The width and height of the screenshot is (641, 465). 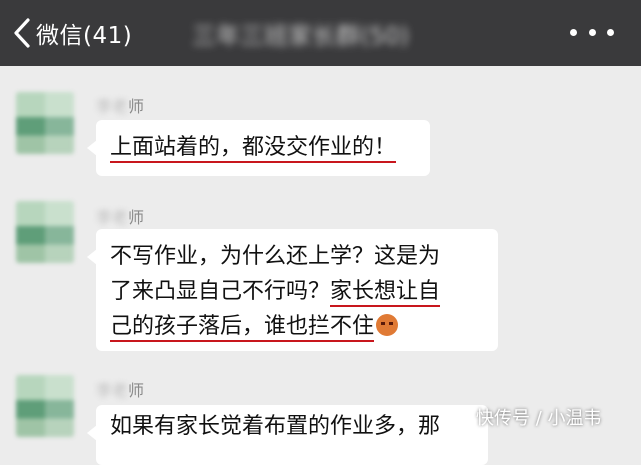 What do you see at coordinates (275, 256) in the screenshot?
I see `message-line: 不写作业，为什么还上学？这是为` at bounding box center [275, 256].